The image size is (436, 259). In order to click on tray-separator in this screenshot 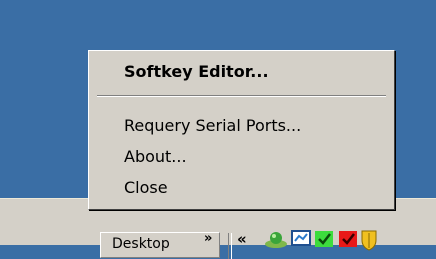, I will do `click(230, 246)`.